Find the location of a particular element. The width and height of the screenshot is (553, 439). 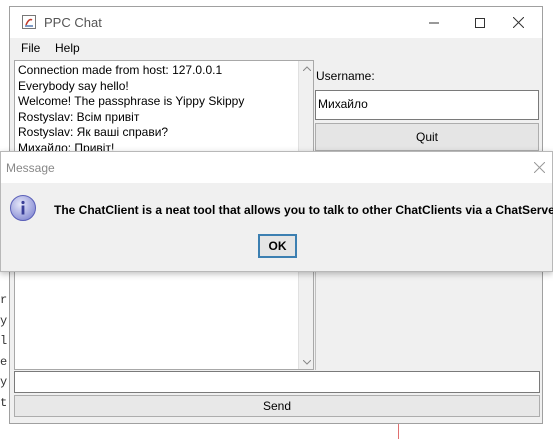

username-label: Username: is located at coordinates (345, 76).